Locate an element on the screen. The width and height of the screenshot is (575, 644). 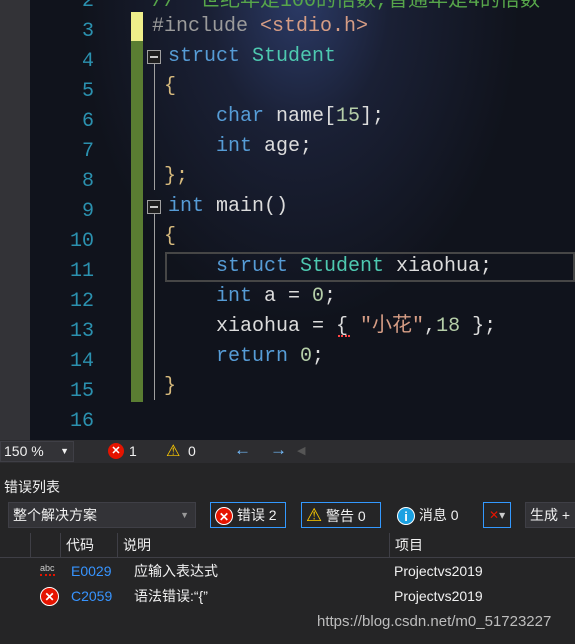
filter-clear-icon: ✕▾ is located at coordinates (497, 515).